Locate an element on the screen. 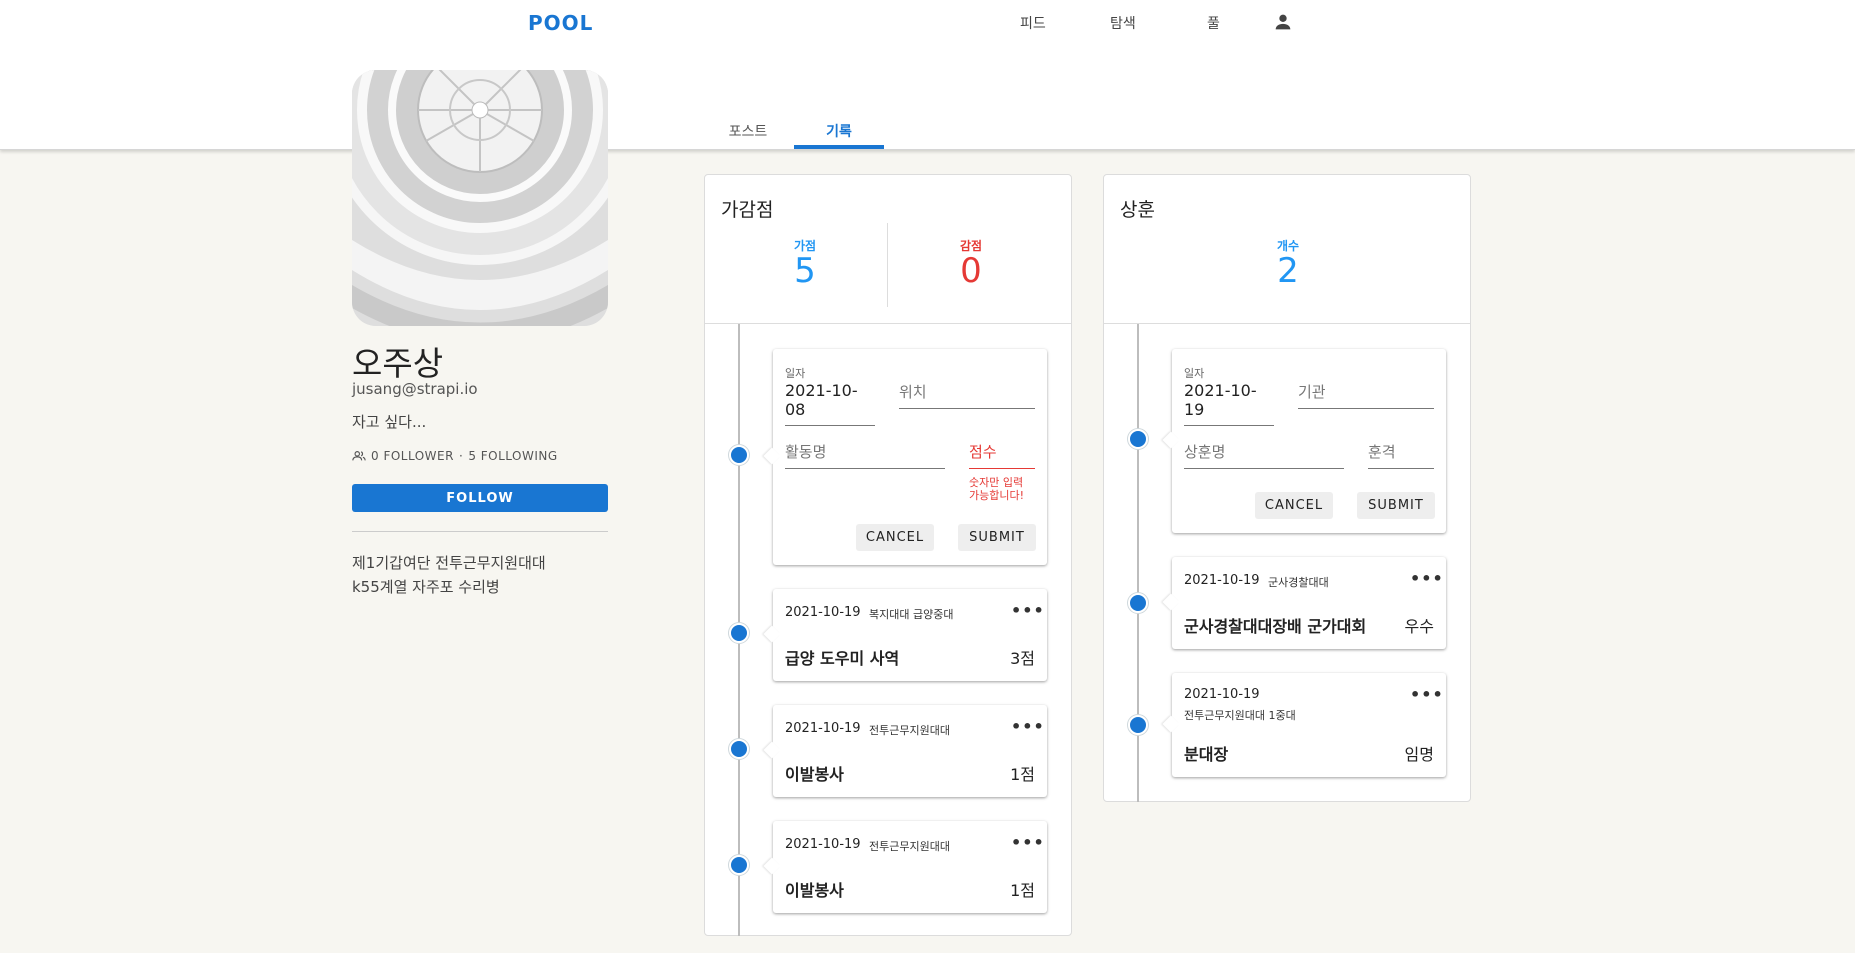 The width and height of the screenshot is (1855, 953). profile-photo is located at coordinates (480, 198).